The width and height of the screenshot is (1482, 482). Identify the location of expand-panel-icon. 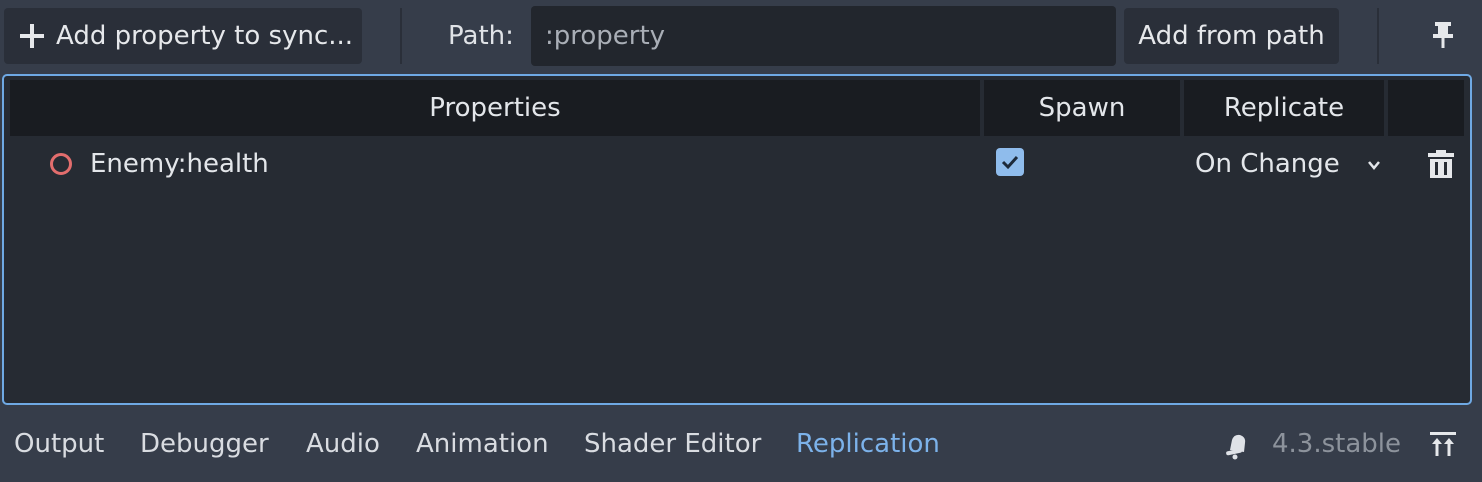
(1443, 444).